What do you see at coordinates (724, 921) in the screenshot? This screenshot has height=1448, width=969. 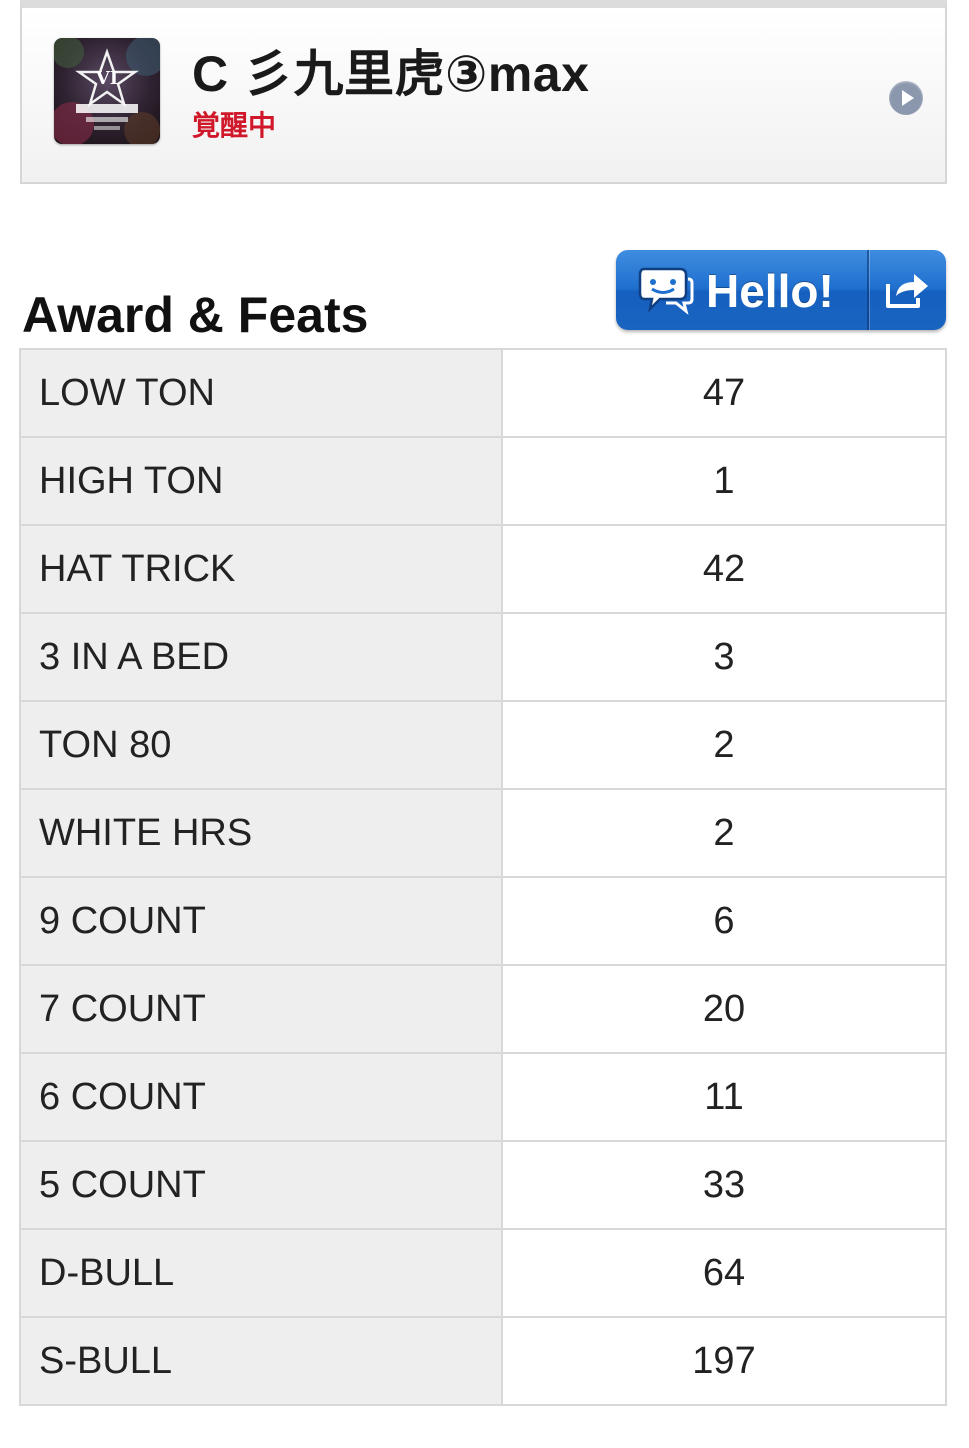 I see `award-value: 6` at bounding box center [724, 921].